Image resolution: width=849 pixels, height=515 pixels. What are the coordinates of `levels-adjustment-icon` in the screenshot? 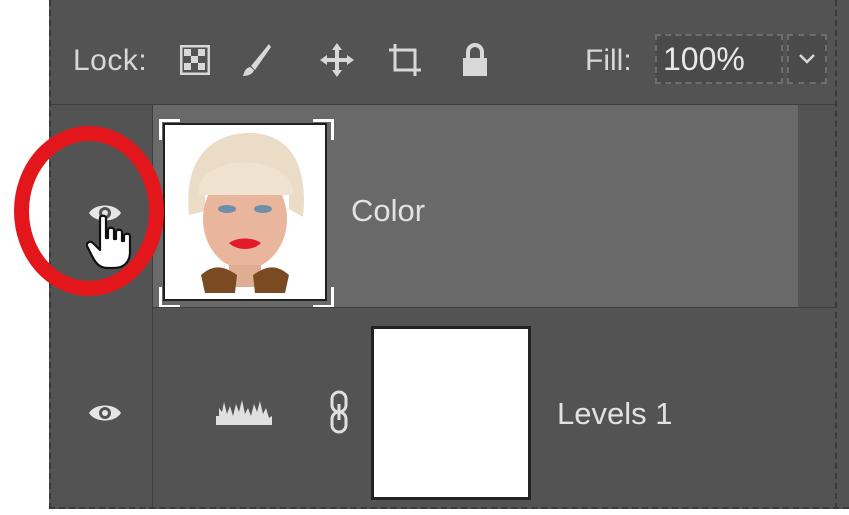 It's located at (244, 412).